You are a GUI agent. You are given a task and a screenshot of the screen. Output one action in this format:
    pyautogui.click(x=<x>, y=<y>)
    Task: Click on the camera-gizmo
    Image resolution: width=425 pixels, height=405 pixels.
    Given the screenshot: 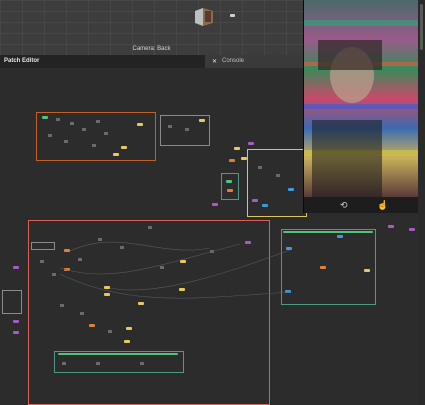 What is the action you would take?
    pyautogui.click(x=232, y=15)
    